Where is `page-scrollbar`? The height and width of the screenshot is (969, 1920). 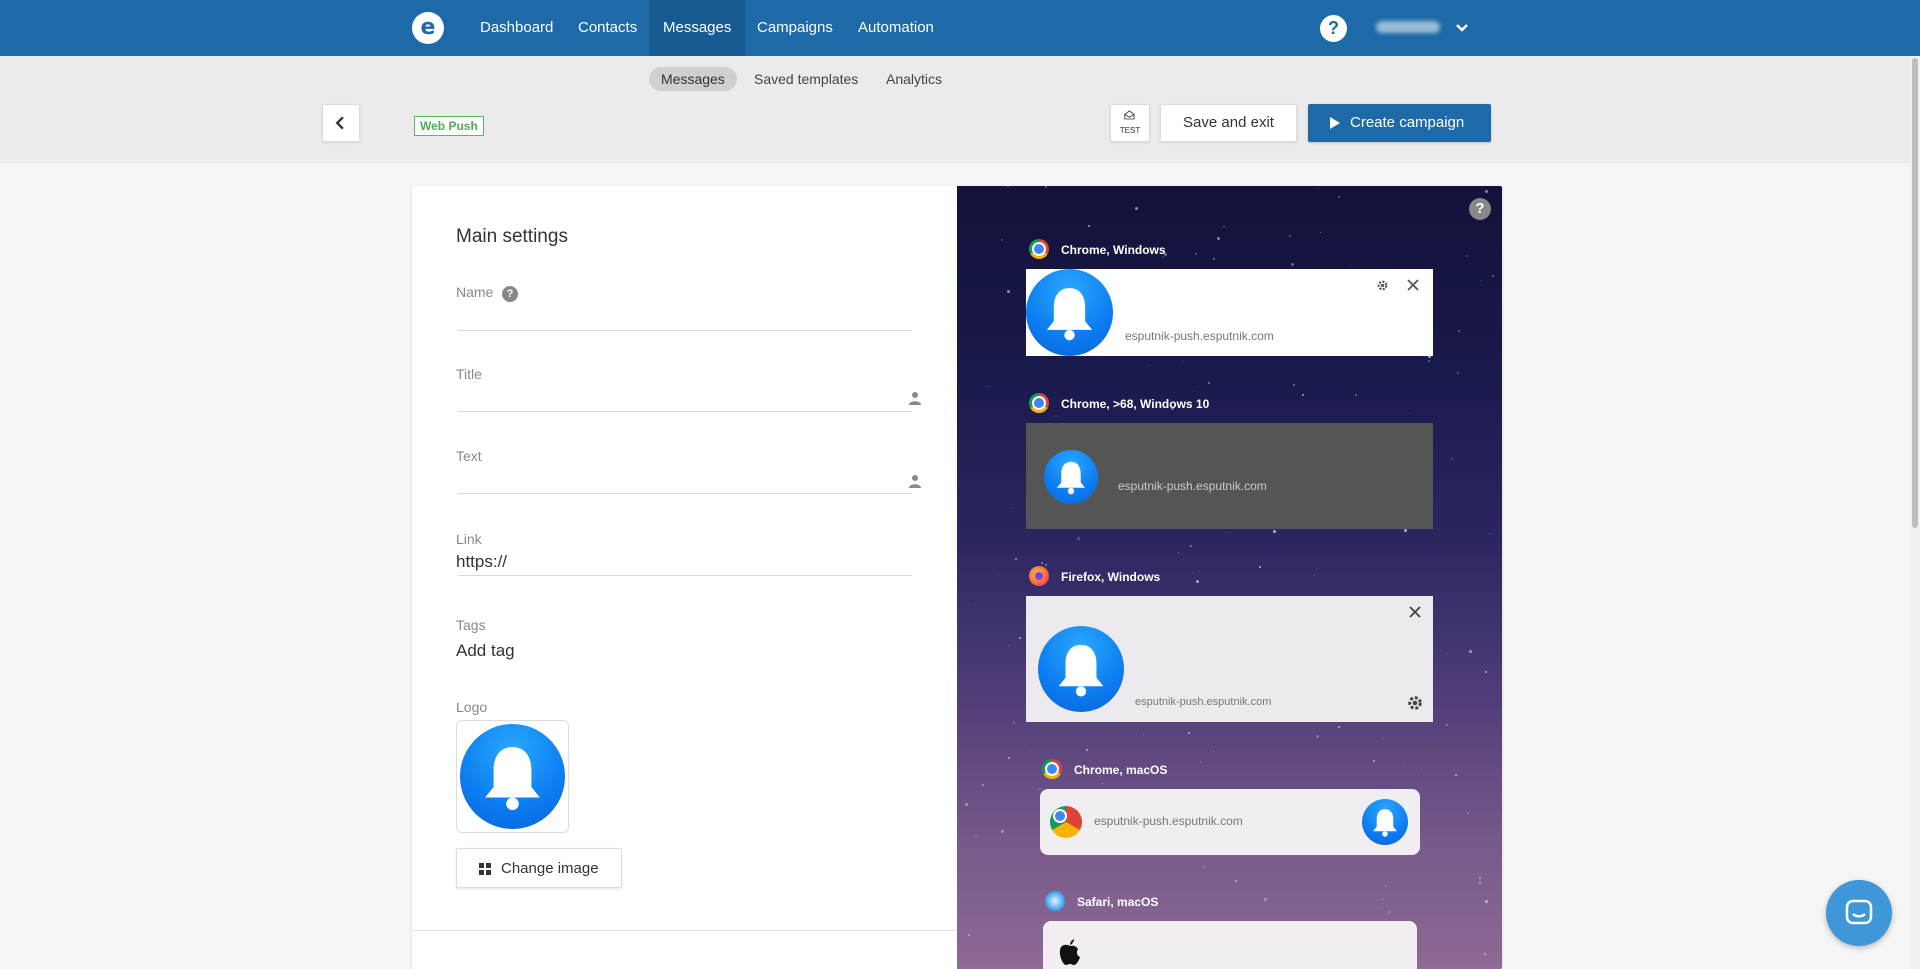 page-scrollbar is located at coordinates (1915, 512).